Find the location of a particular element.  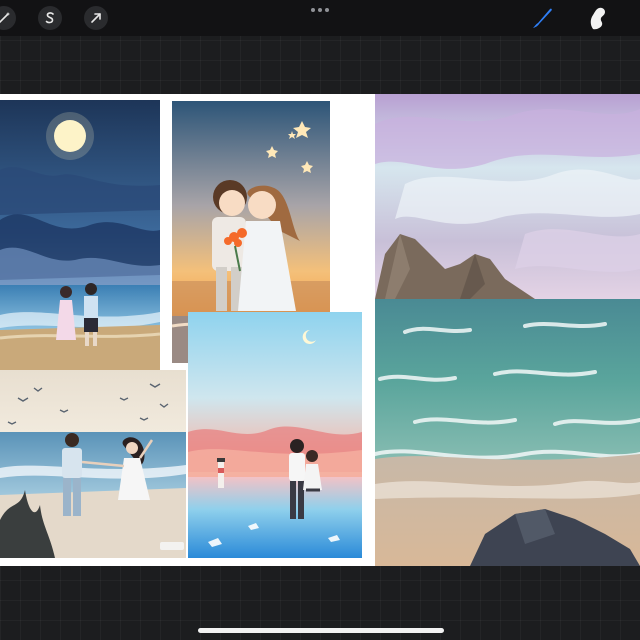

home-indicator is located at coordinates (321, 630).